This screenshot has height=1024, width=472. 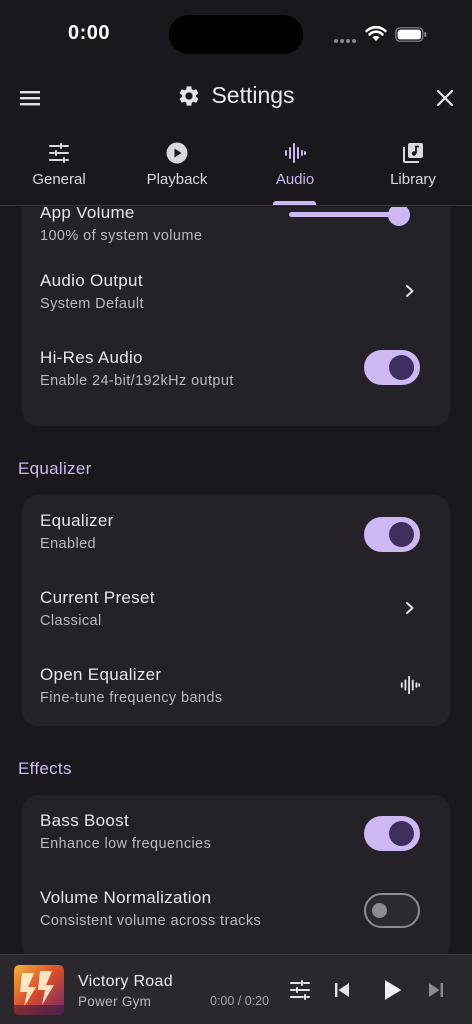 I want to click on slider-track, so click(x=344, y=214).